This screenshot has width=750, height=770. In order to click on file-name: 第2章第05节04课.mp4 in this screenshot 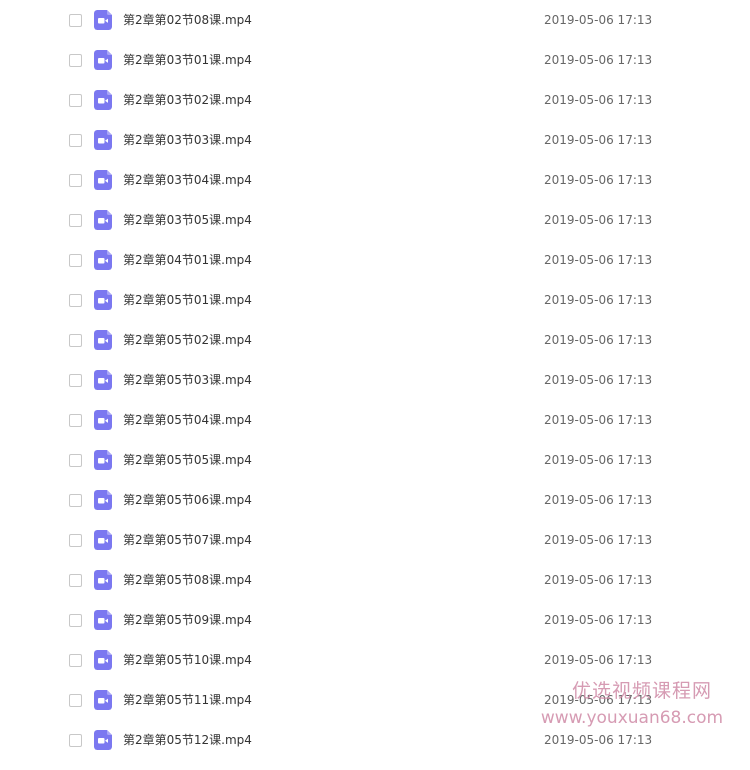, I will do `click(187, 420)`.